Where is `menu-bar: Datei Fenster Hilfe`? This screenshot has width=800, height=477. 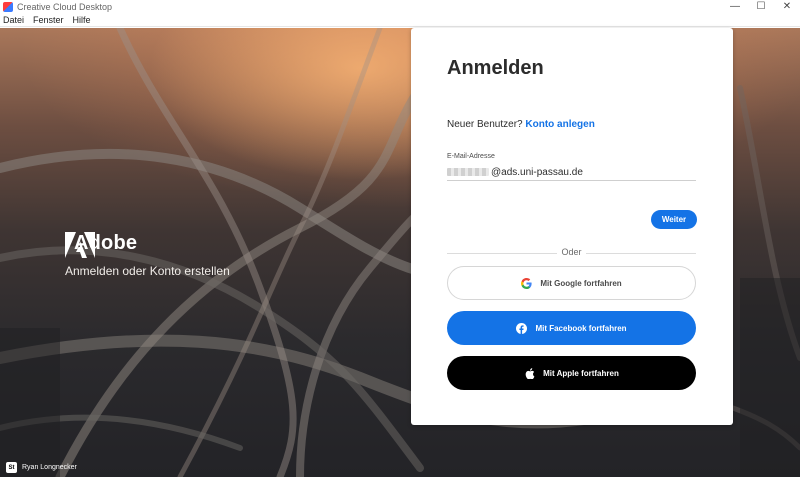 menu-bar: Datei Fenster Hilfe is located at coordinates (400, 20).